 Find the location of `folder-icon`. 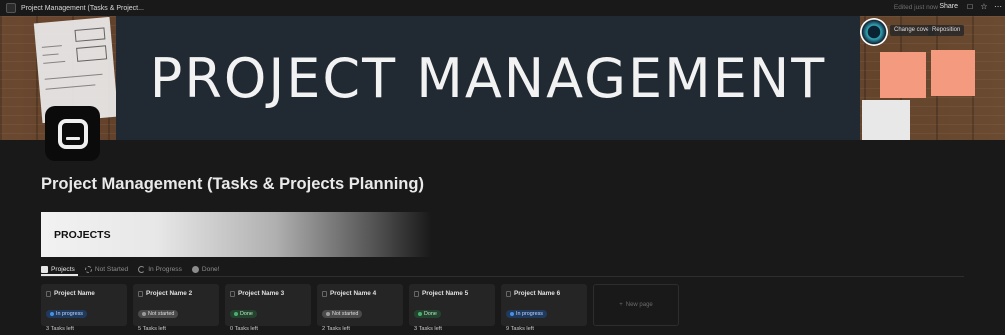

folder-icon is located at coordinates (44, 269).